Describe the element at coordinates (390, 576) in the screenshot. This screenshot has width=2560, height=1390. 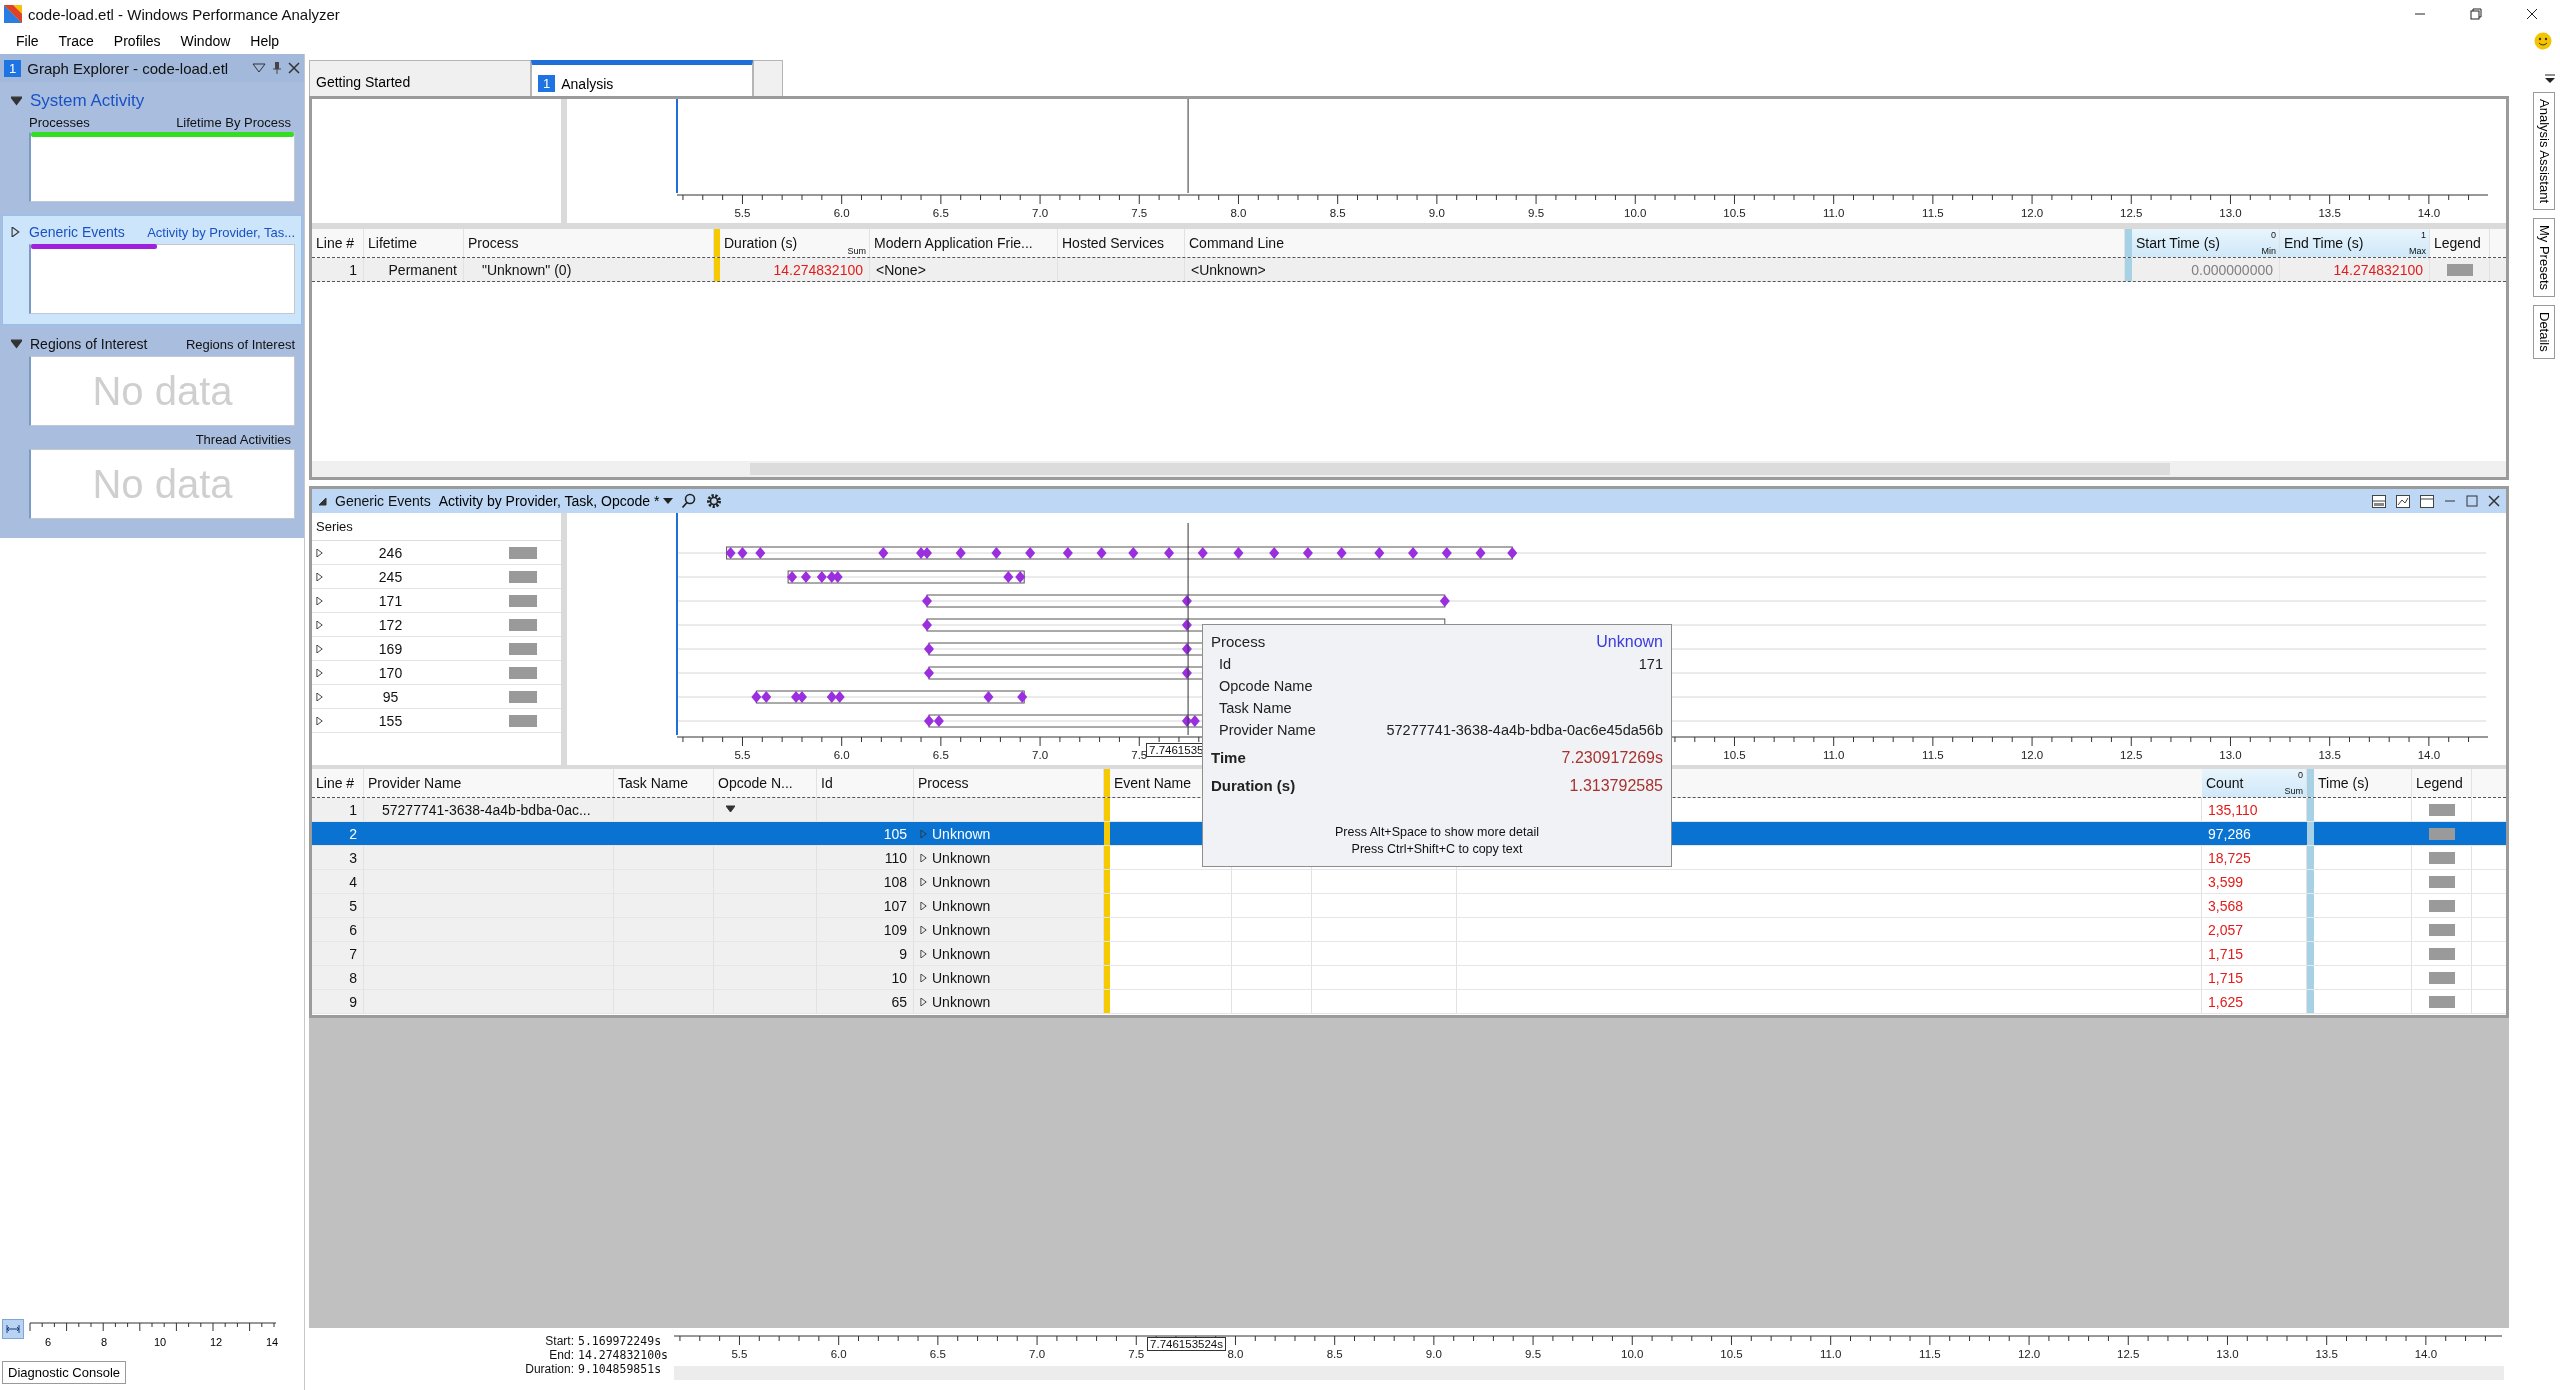
I see `series-label: 245` at that location.